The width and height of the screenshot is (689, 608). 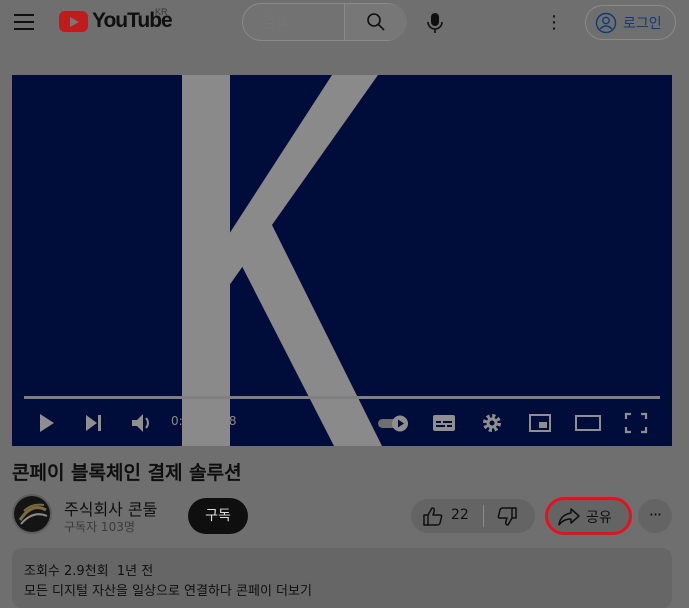 What do you see at coordinates (569, 517) in the screenshot?
I see `share-arrow-icon` at bounding box center [569, 517].